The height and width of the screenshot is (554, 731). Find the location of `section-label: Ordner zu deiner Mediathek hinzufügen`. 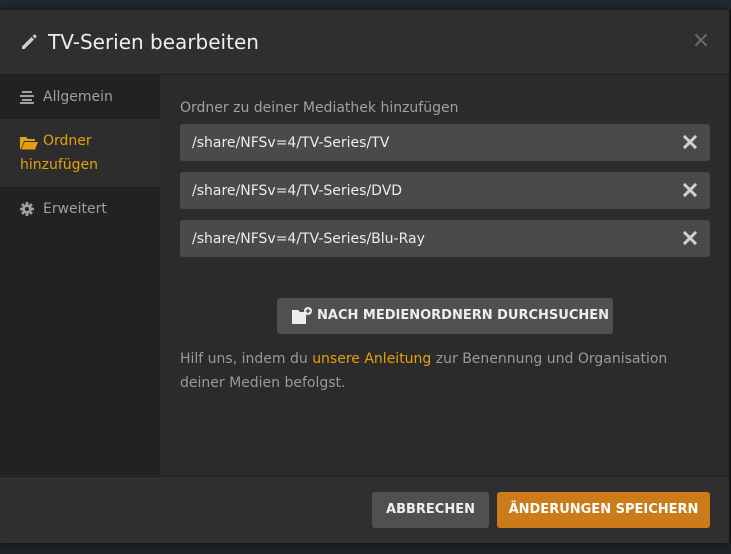

section-label: Ordner zu deiner Mediathek hinzufügen is located at coordinates (319, 108).